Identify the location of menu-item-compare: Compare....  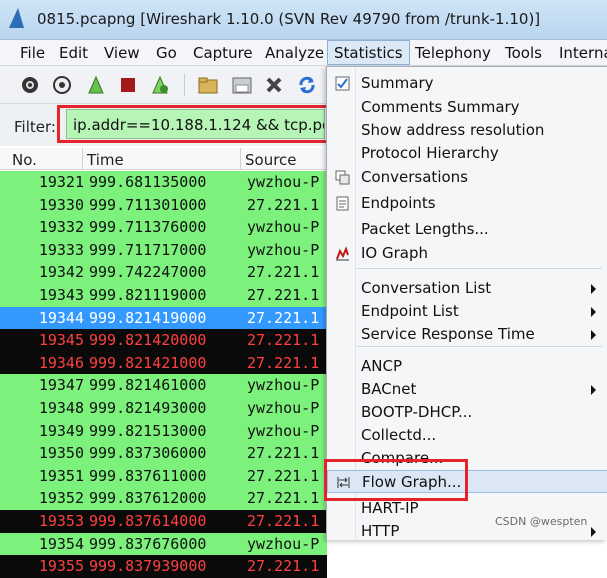
(467, 458).